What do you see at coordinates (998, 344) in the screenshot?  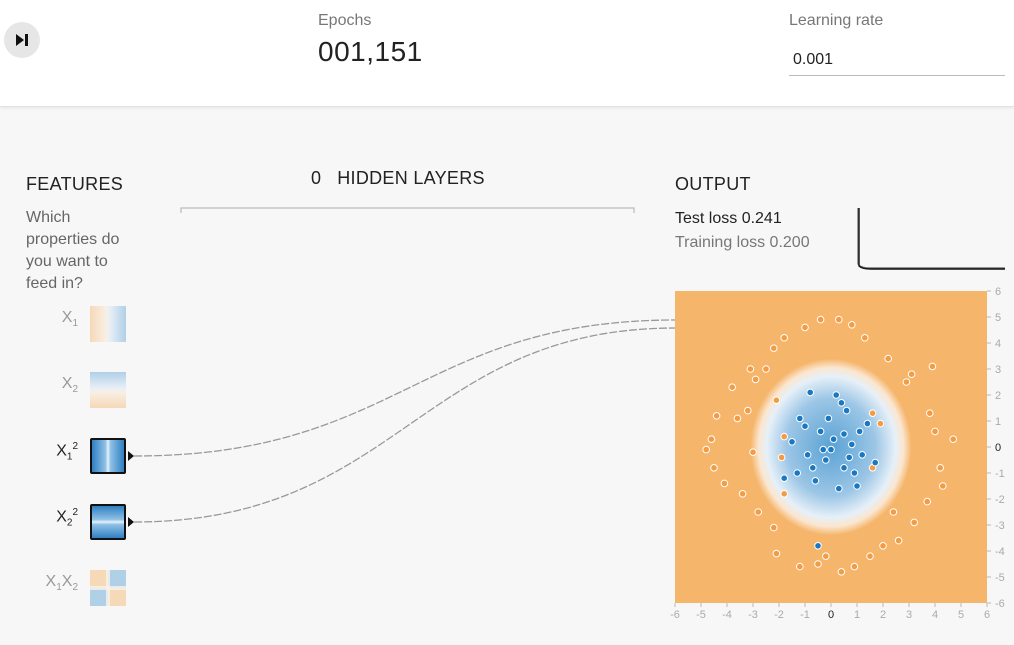 I see `y-tick-label: 4` at bounding box center [998, 344].